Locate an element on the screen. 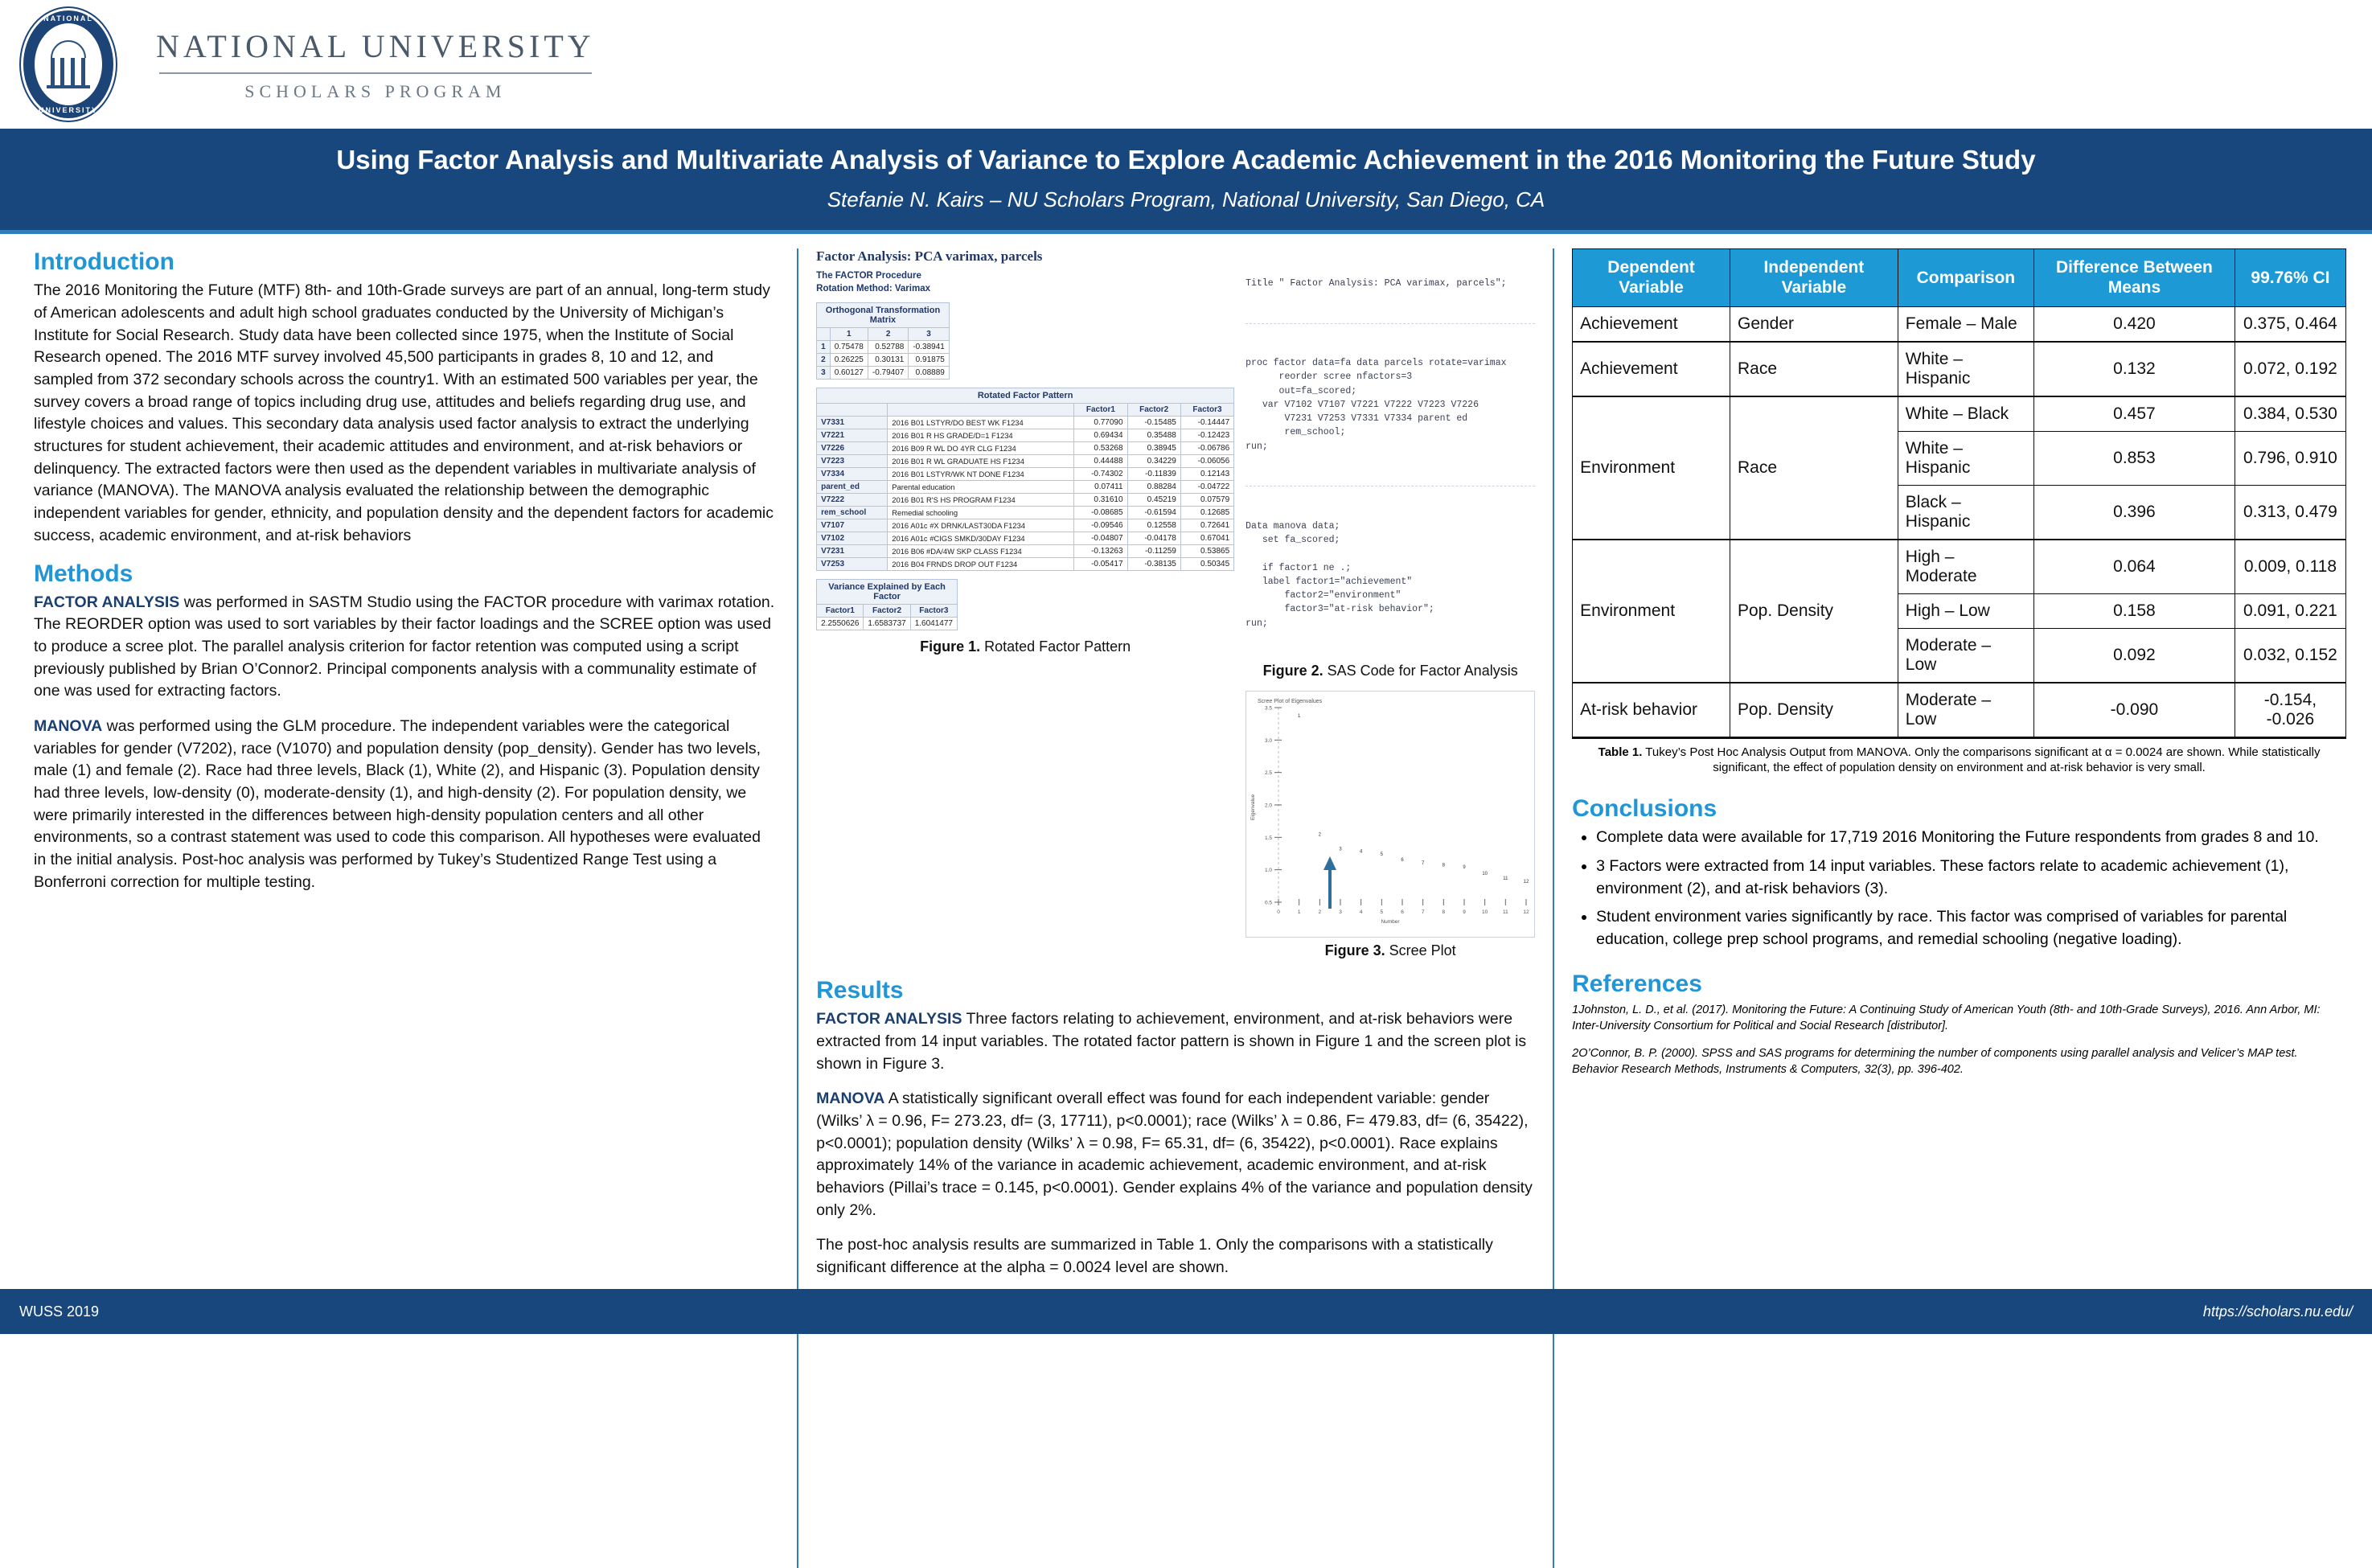  rfp-loading-cell: -0.04178 is located at coordinates (1153, 538).